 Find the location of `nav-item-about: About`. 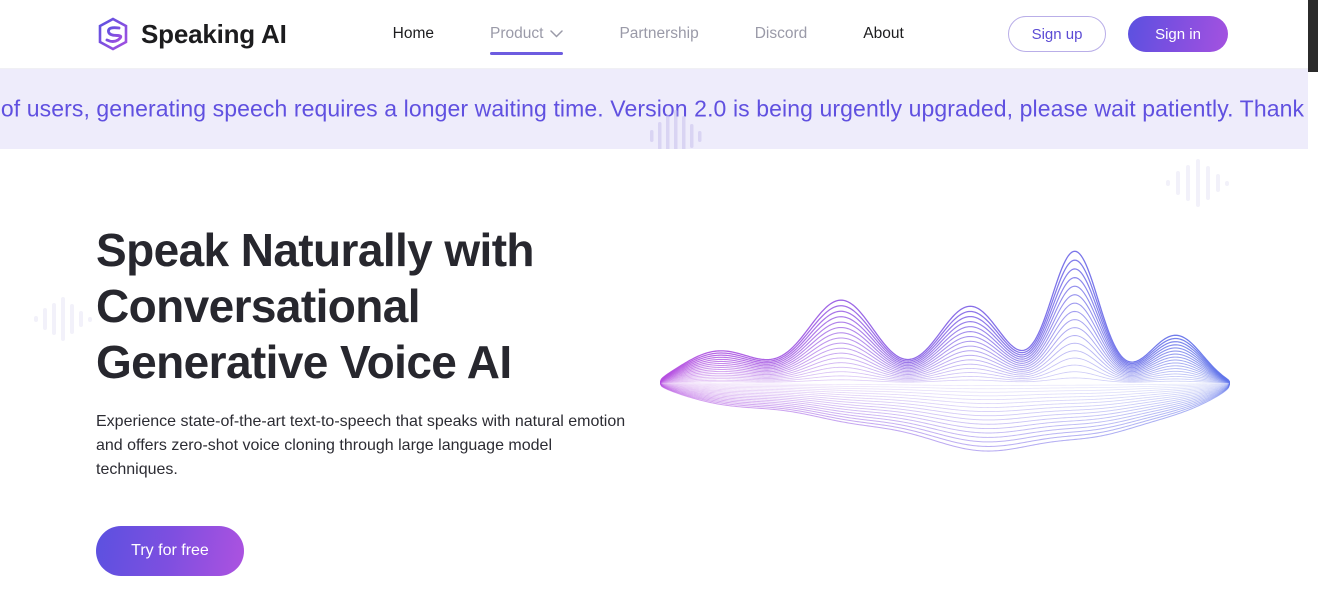

nav-item-about: About is located at coordinates (883, 34).